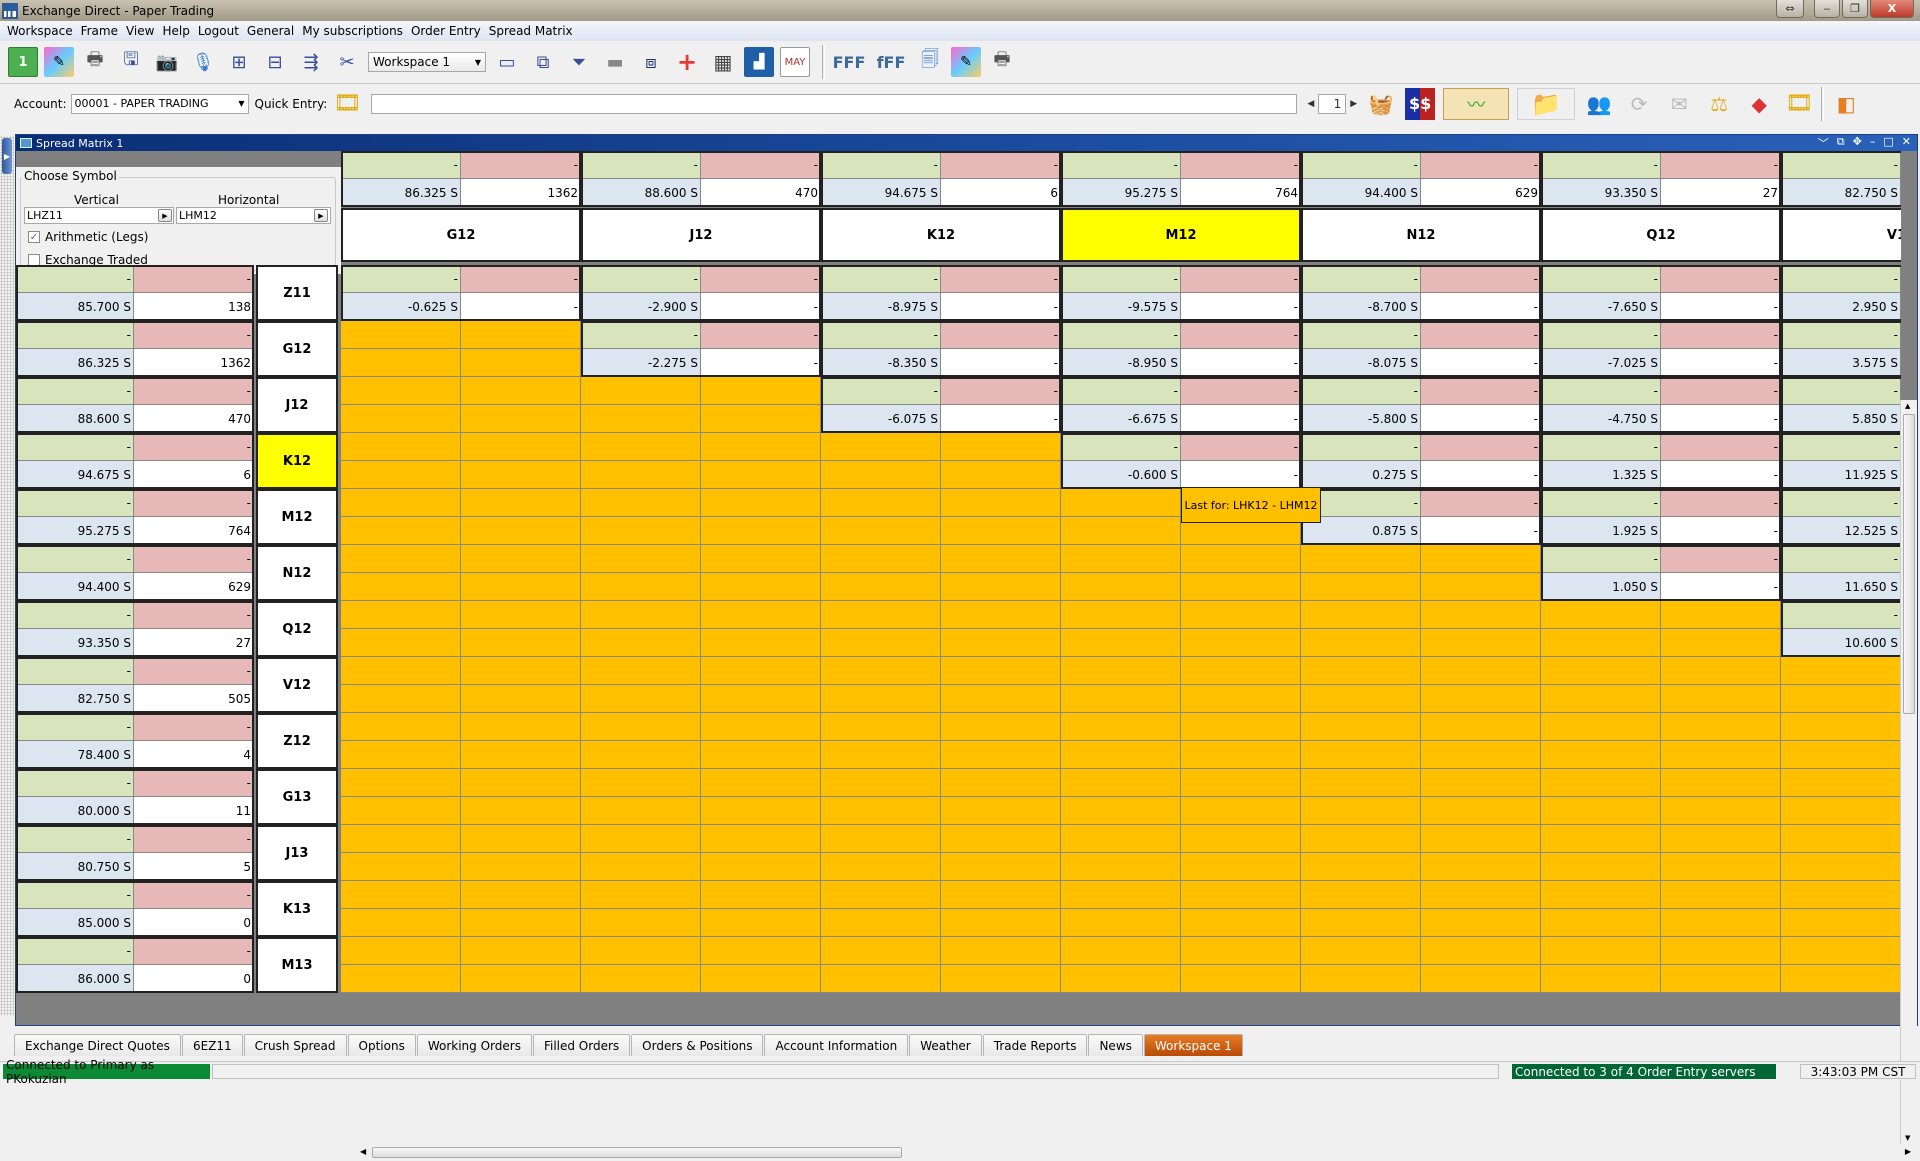  Describe the element at coordinates (723, 62) in the screenshot. I see `calendar-icon: ▦` at that location.